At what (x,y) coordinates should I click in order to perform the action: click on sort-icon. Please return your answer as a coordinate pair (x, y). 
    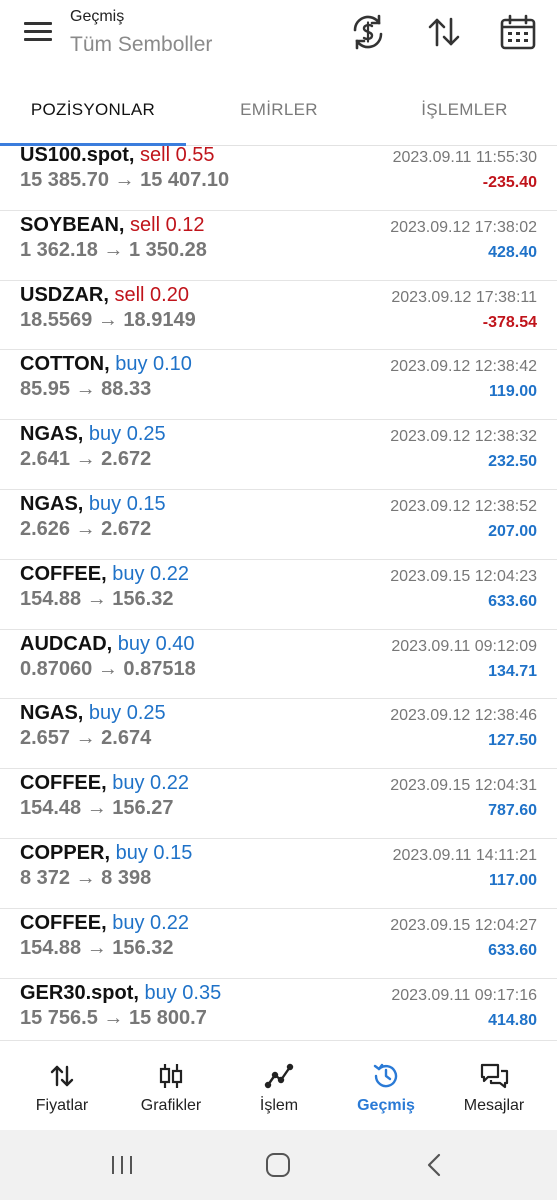
    Looking at the image, I should click on (444, 32).